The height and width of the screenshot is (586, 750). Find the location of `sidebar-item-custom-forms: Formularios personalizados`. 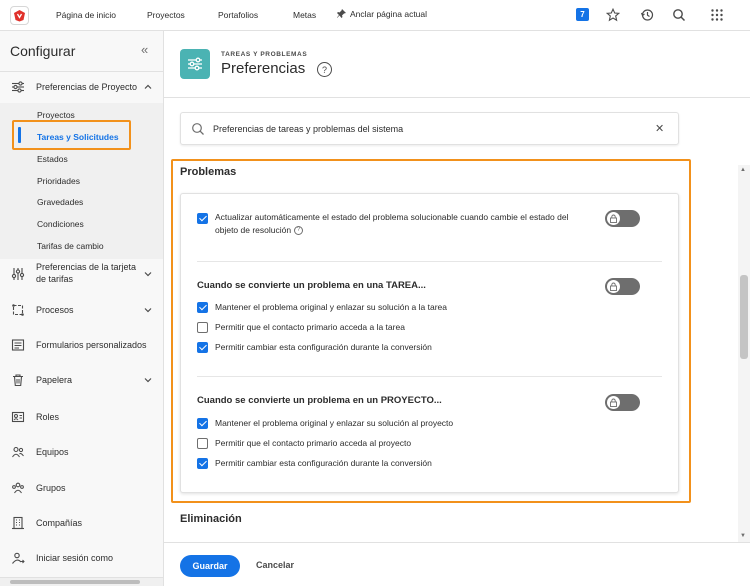

sidebar-item-custom-forms: Formularios personalizados is located at coordinates (81, 345).